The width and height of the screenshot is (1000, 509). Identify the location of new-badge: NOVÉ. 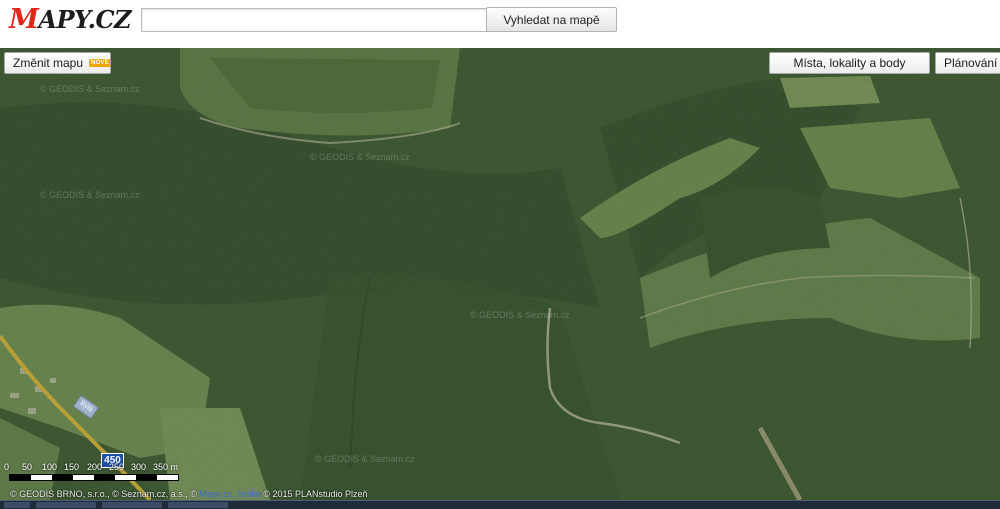
(99, 63).